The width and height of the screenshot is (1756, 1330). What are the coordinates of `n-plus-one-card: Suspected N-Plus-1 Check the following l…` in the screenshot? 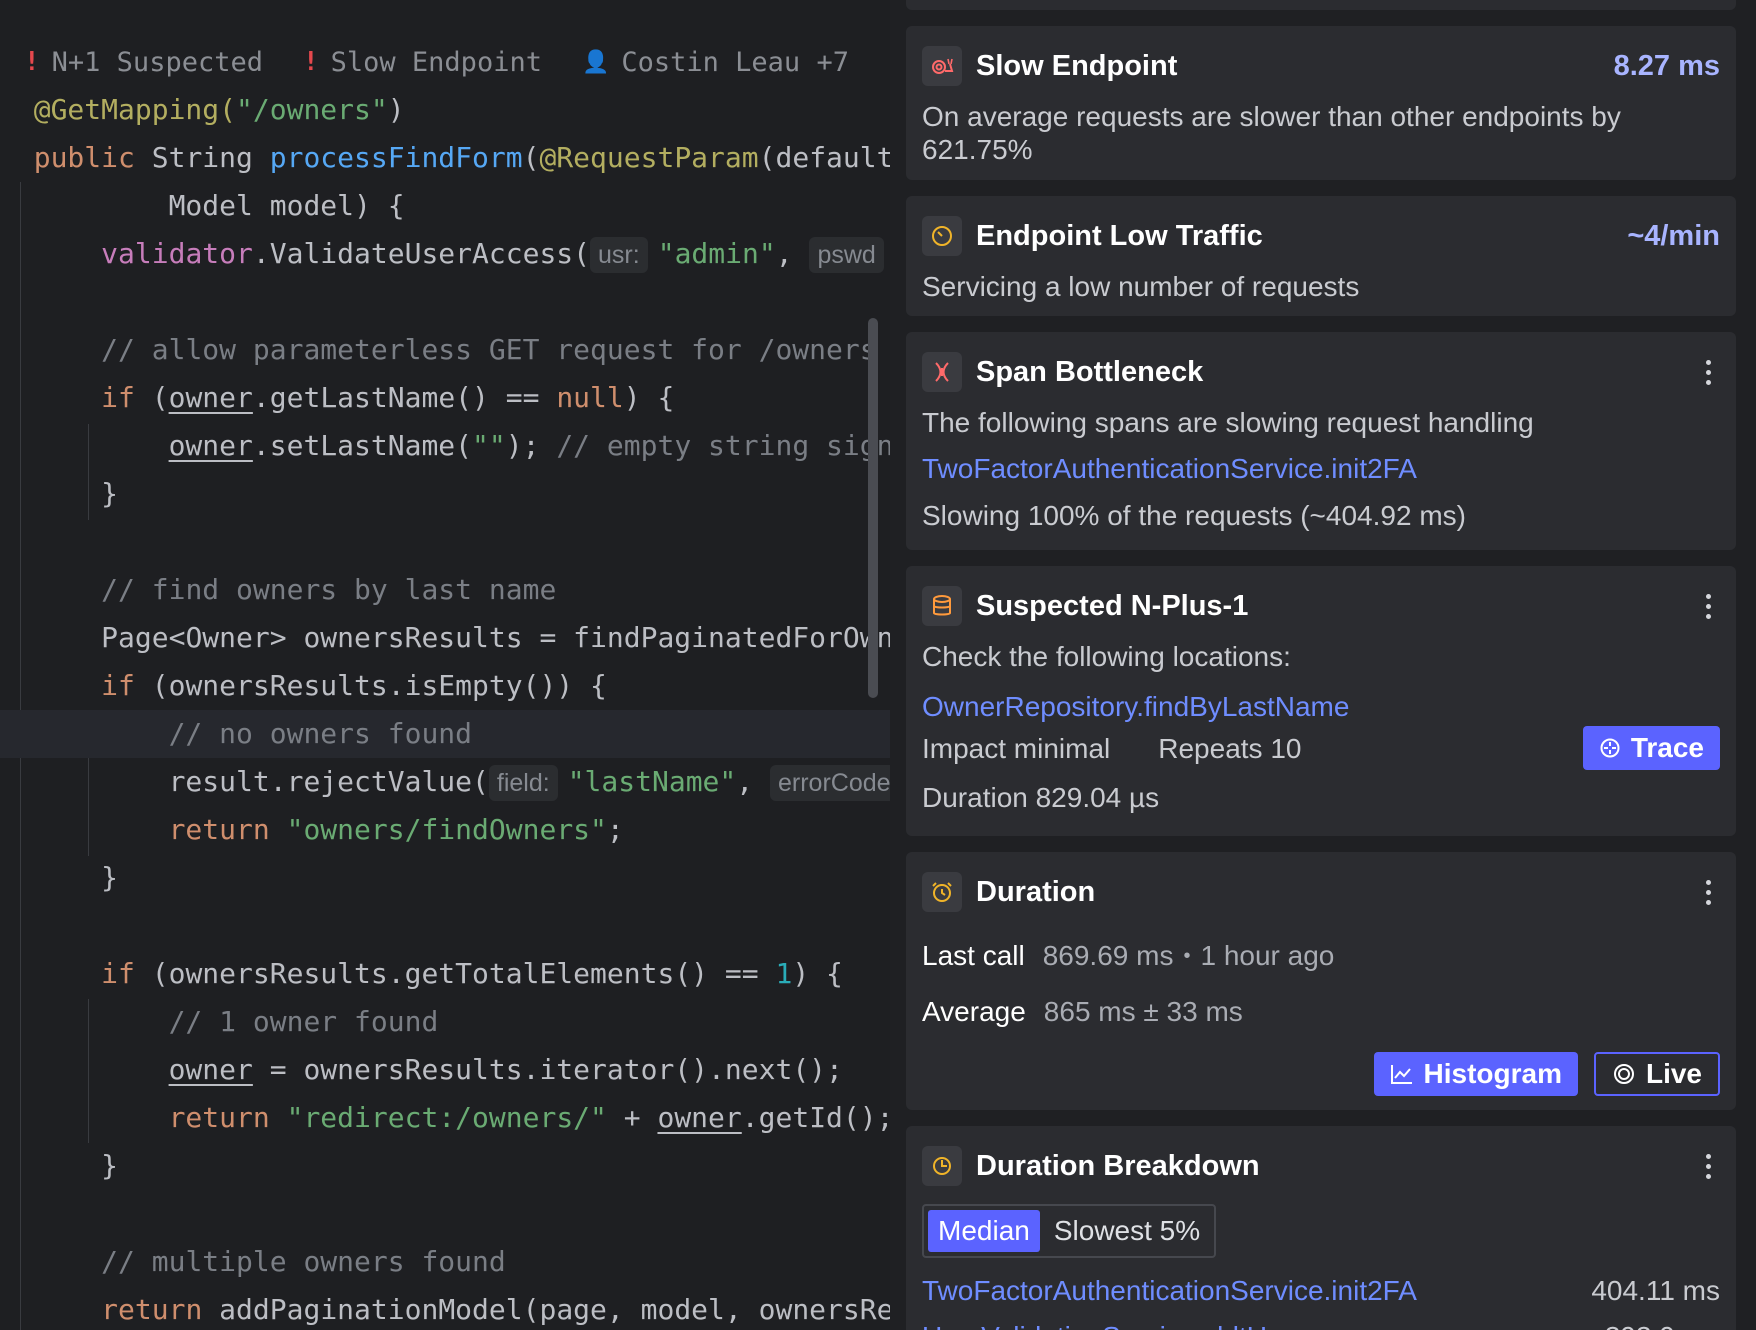 It's located at (1321, 701).